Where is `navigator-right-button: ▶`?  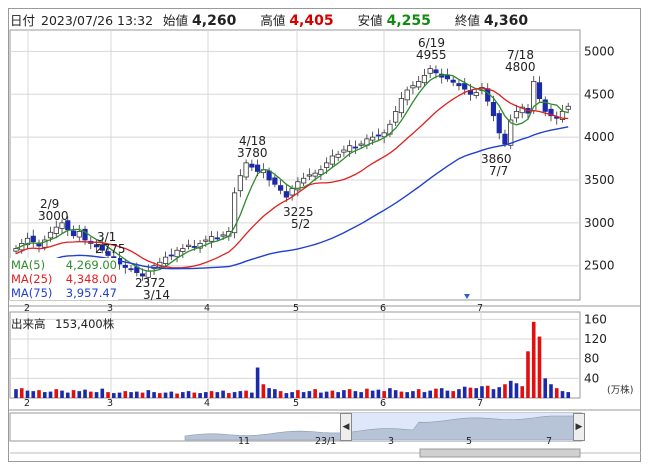 navigator-right-button: ▶ is located at coordinates (579, 427).